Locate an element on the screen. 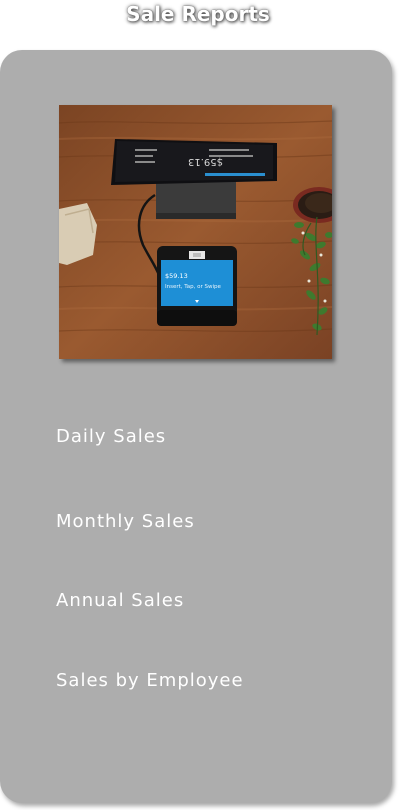 The height and width of the screenshot is (810, 400). annual-sales-link: Annual Sales is located at coordinates (120, 600).